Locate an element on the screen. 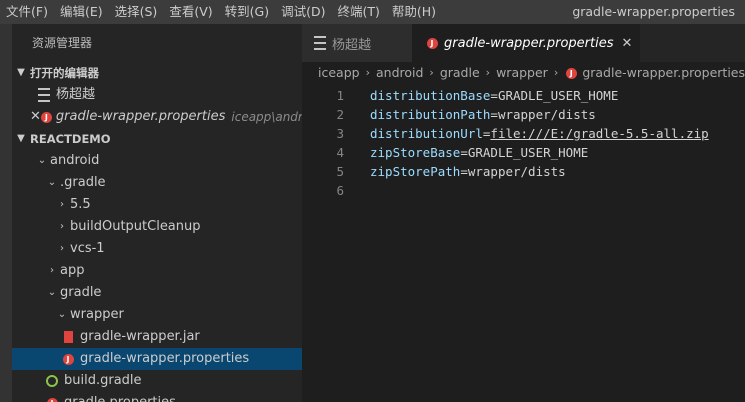 This screenshot has width=745, height=402. menu-debug: 调试(D) is located at coordinates (303, 12).